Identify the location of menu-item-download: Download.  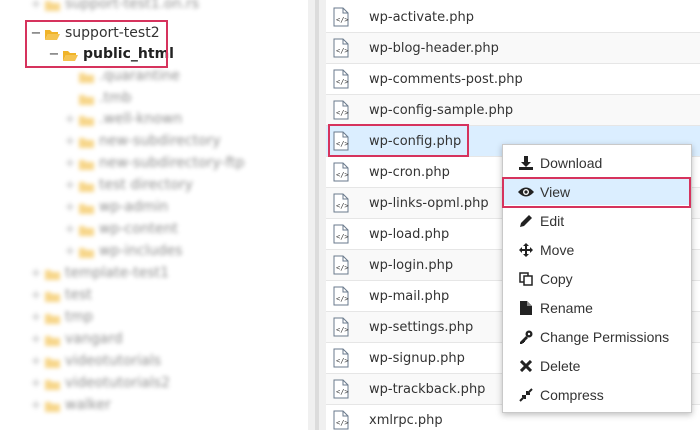
(597, 162).